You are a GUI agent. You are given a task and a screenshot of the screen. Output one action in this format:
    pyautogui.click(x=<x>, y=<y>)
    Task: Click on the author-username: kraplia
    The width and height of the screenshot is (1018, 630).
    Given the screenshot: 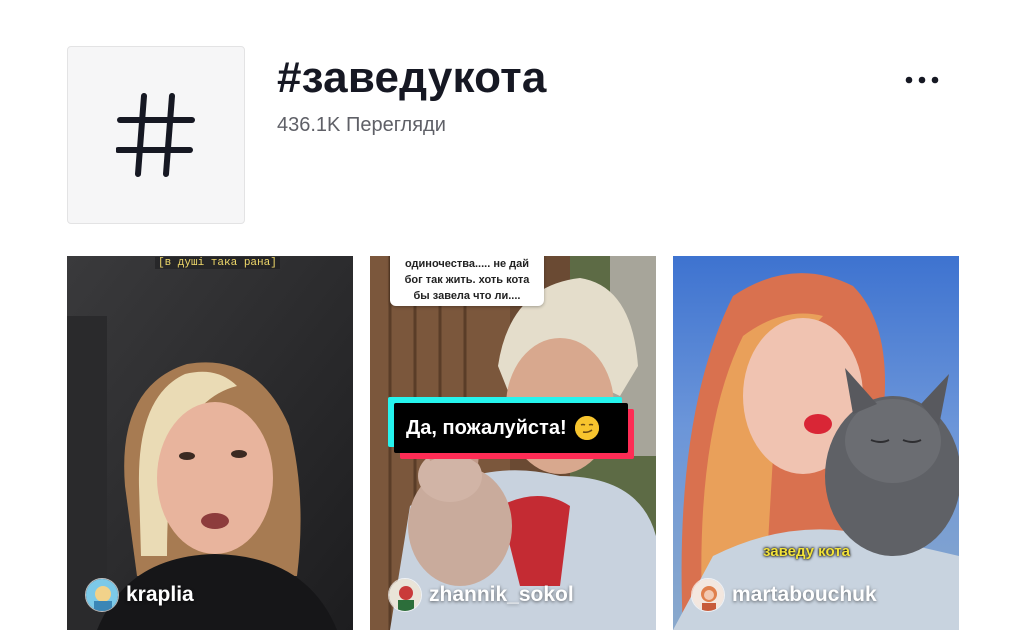 What is the action you would take?
    pyautogui.click(x=160, y=594)
    